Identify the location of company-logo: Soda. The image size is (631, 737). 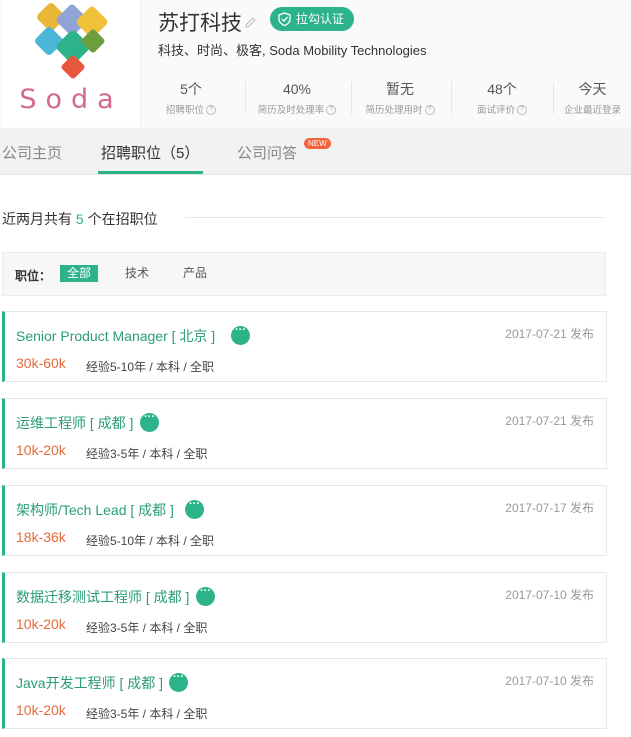
(71, 63).